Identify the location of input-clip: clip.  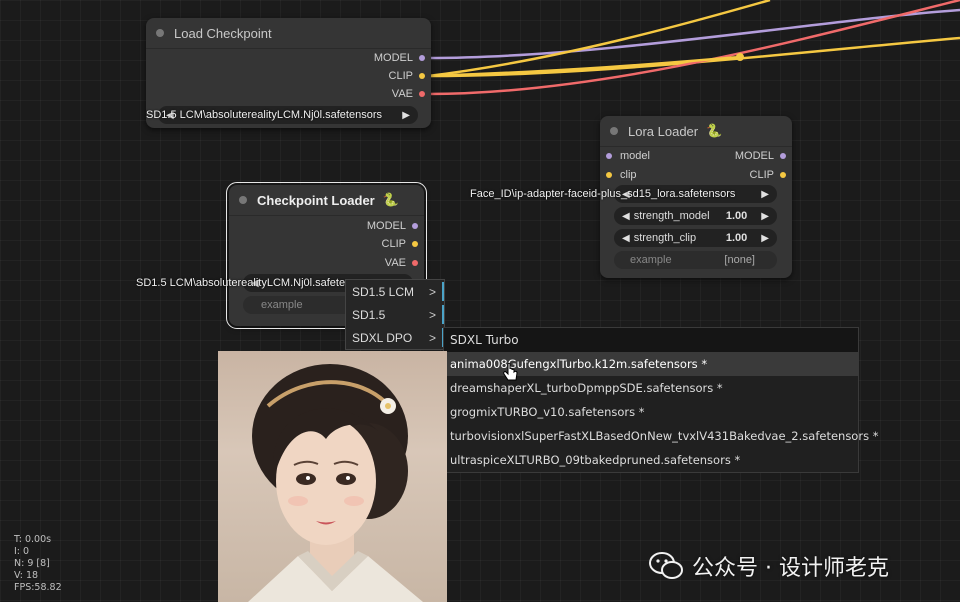
(621, 175).